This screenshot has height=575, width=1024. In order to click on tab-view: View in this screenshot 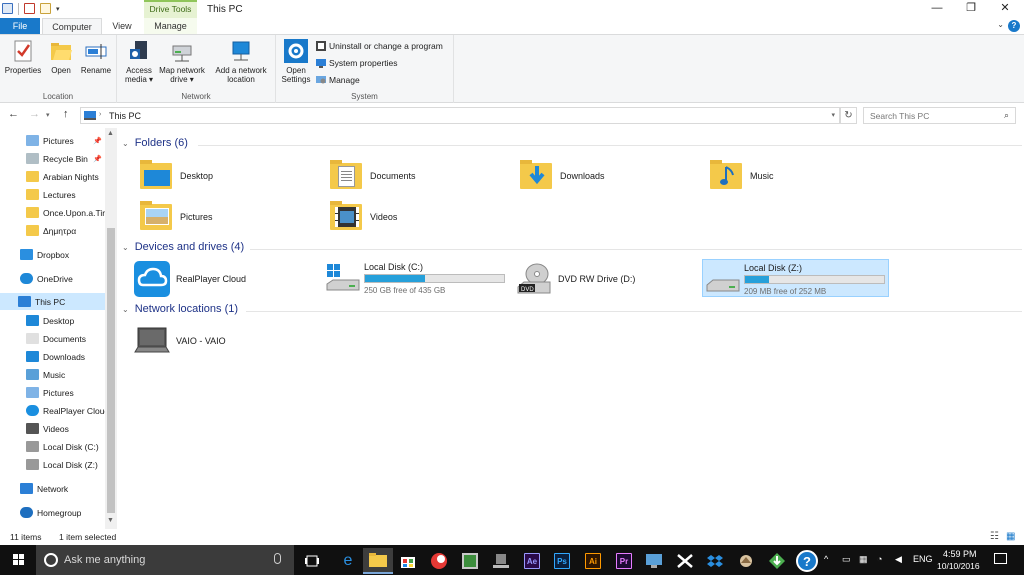, I will do `click(122, 26)`.